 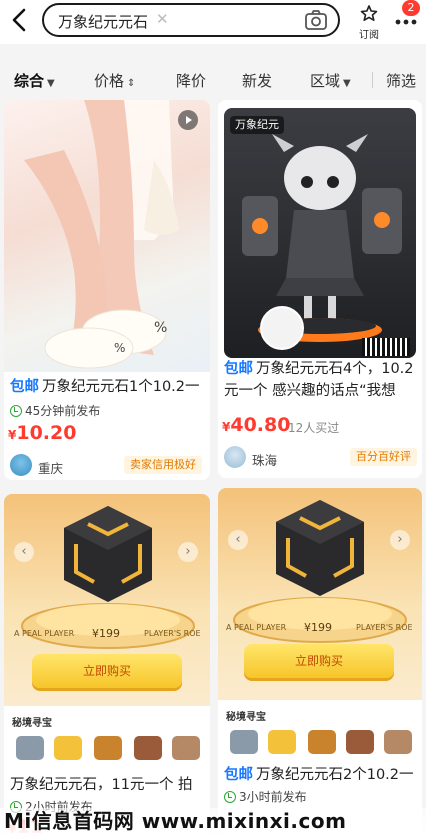 I want to click on video-play-icon, so click(x=188, y=120).